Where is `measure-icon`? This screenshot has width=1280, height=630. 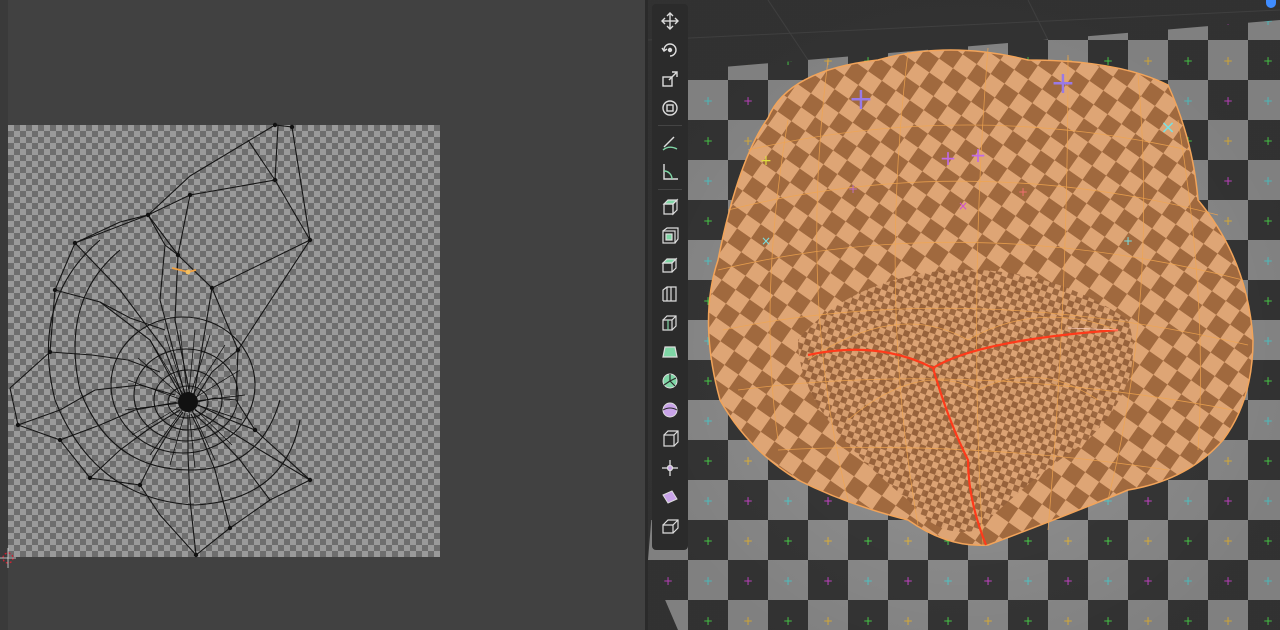
measure-icon is located at coordinates (670, 172).